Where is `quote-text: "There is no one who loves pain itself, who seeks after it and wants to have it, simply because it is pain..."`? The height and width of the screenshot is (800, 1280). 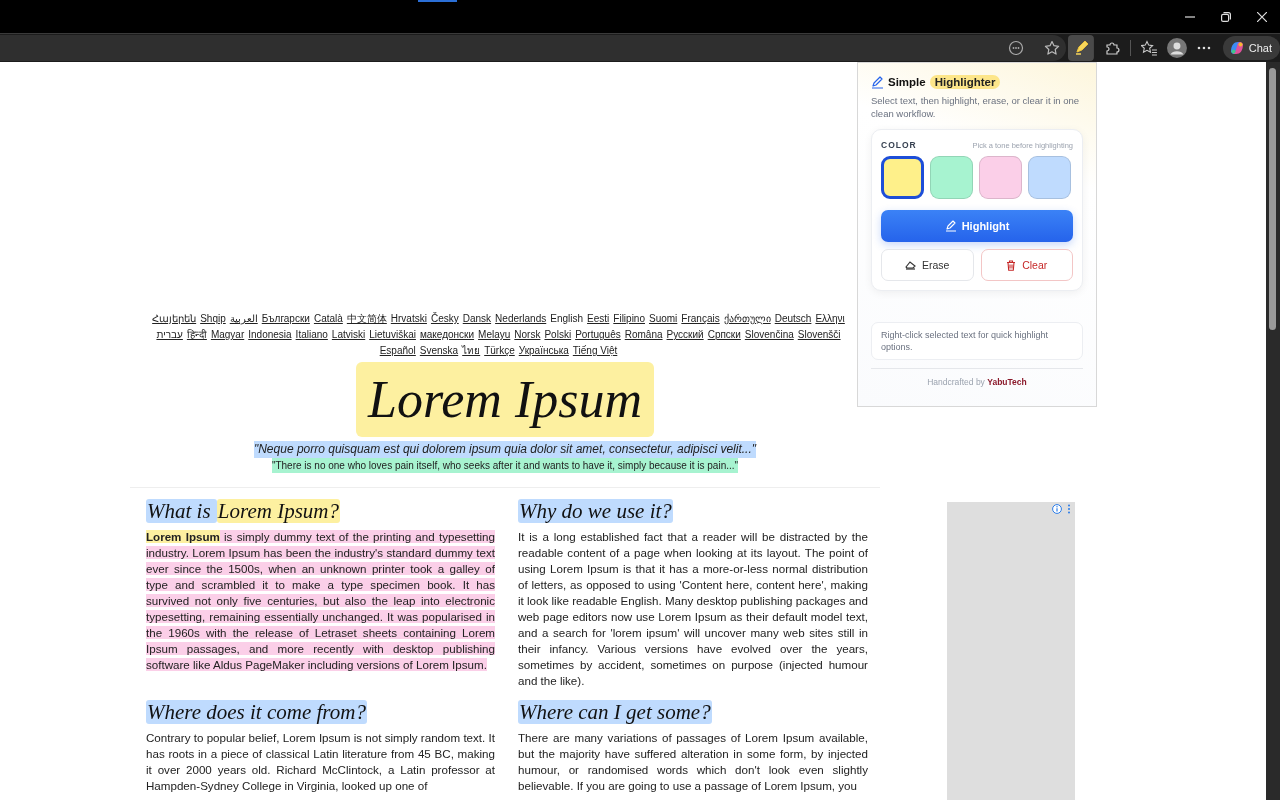
quote-text: "There is no one who loves pain itself, who seeks after it and wants to have it, simply because it is pain..." is located at coordinates (505, 465).